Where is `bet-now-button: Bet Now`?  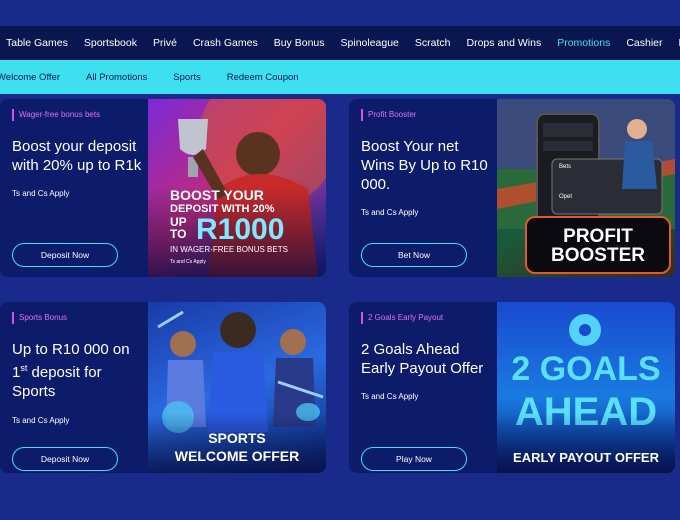
bet-now-button: Bet Now is located at coordinates (414, 255).